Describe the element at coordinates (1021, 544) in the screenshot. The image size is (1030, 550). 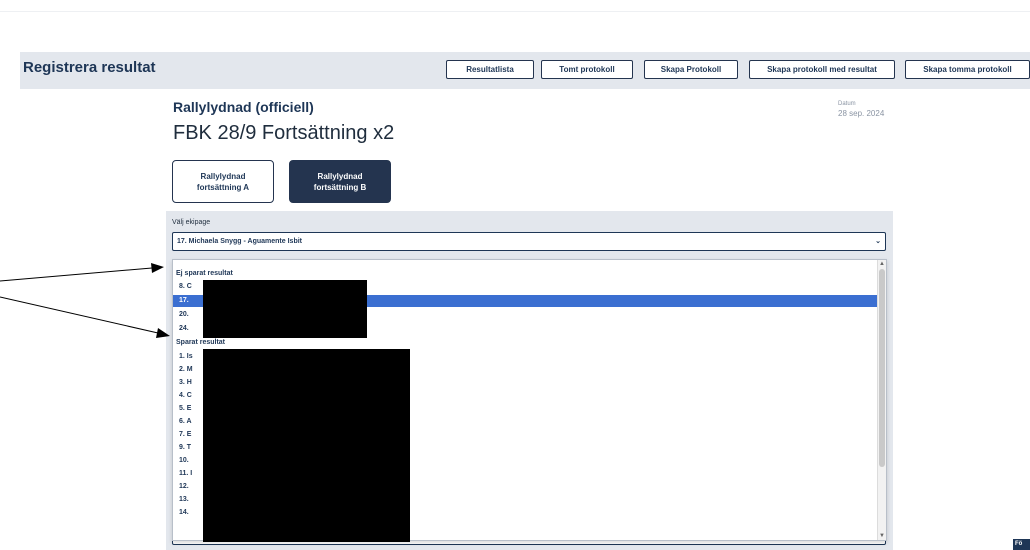
I see `corner-button: Fö` at that location.